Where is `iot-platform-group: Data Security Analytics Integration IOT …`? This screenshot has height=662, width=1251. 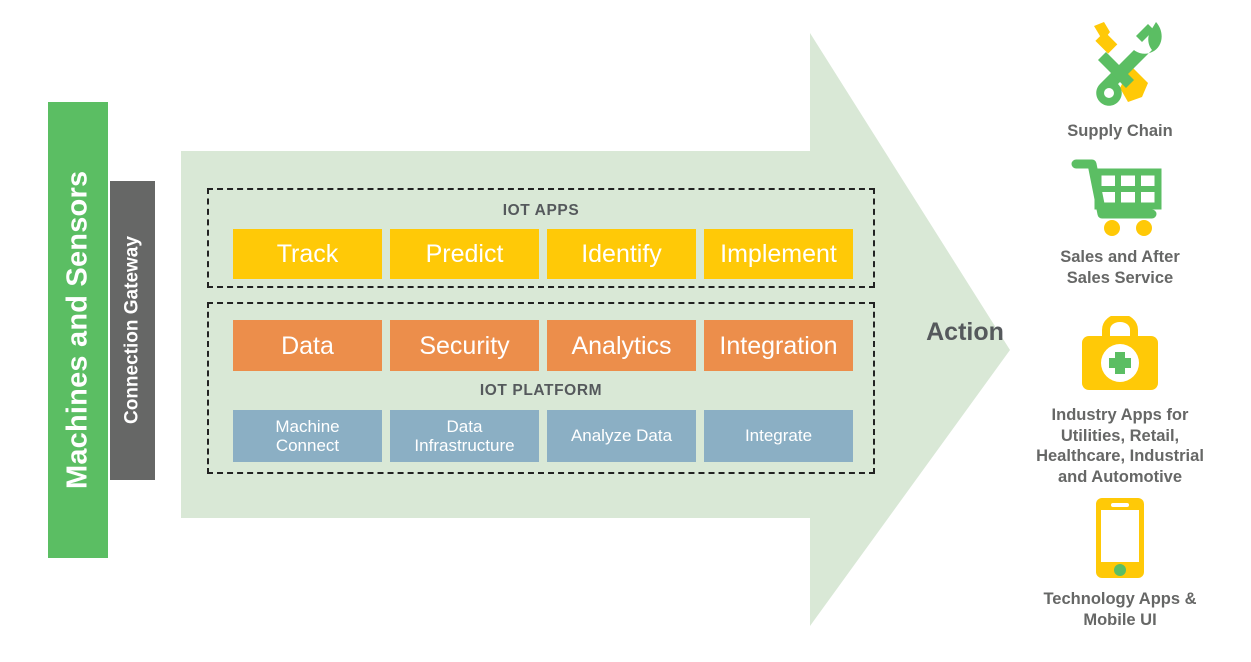
iot-platform-group: Data Security Analytics Integration IOT … is located at coordinates (541, 388).